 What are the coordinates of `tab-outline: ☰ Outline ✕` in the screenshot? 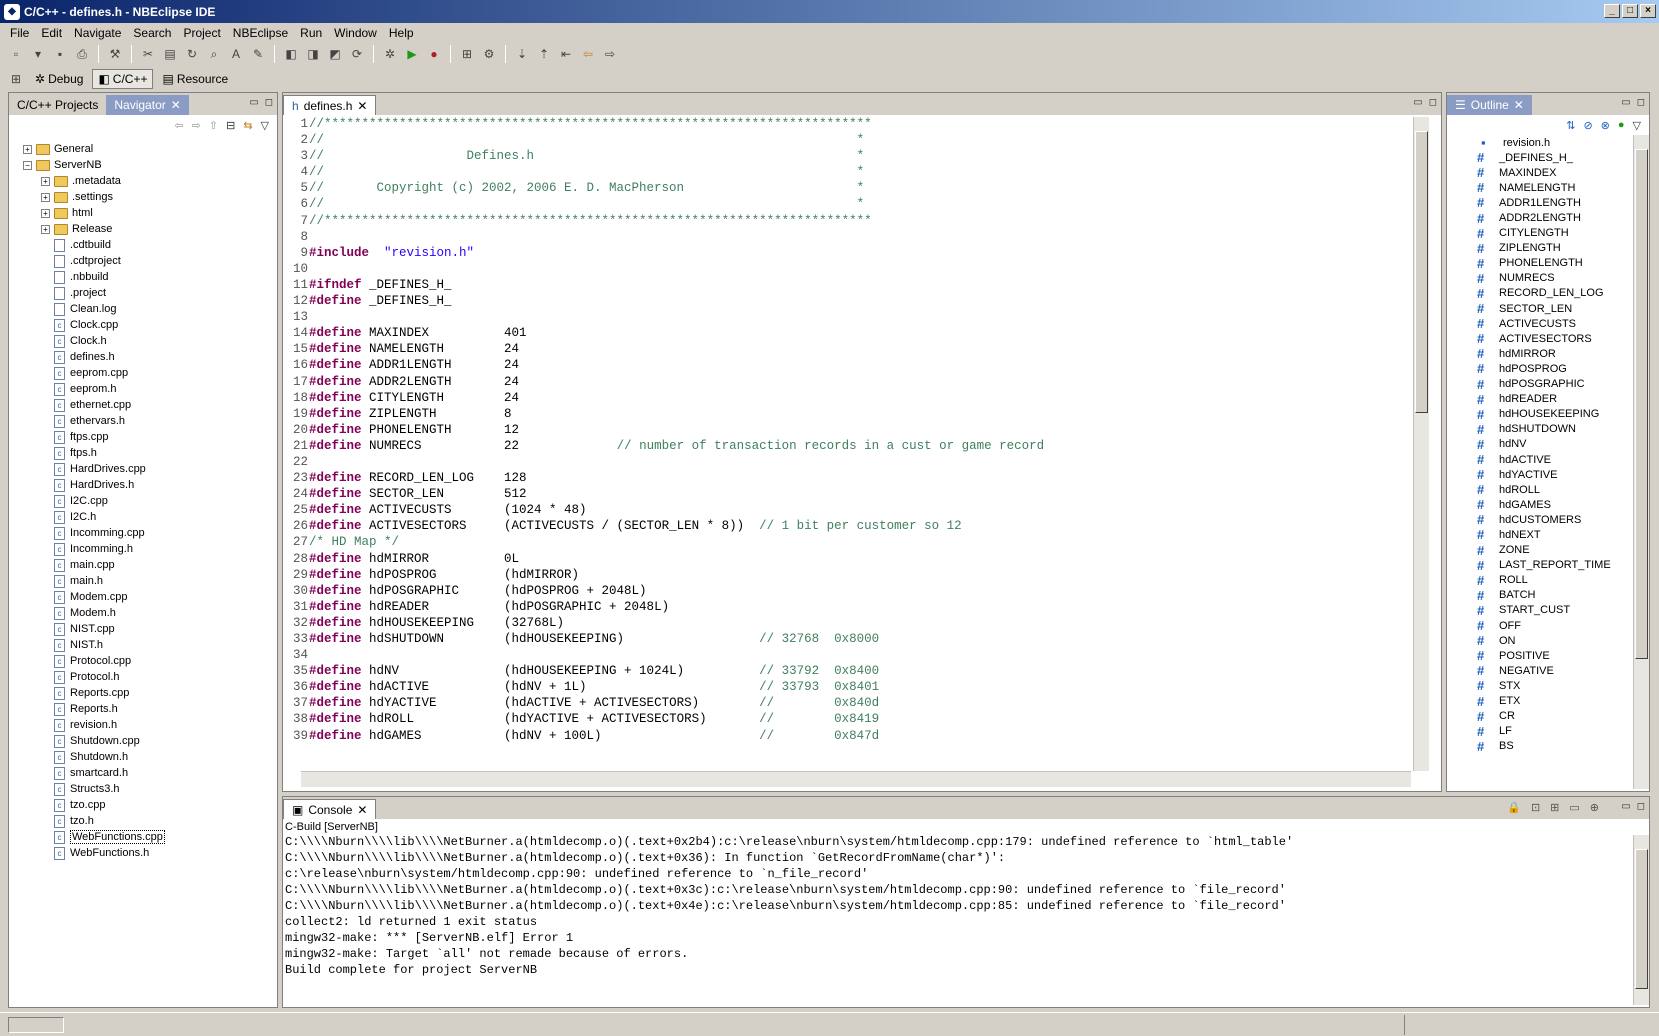 It's located at (1489, 105).